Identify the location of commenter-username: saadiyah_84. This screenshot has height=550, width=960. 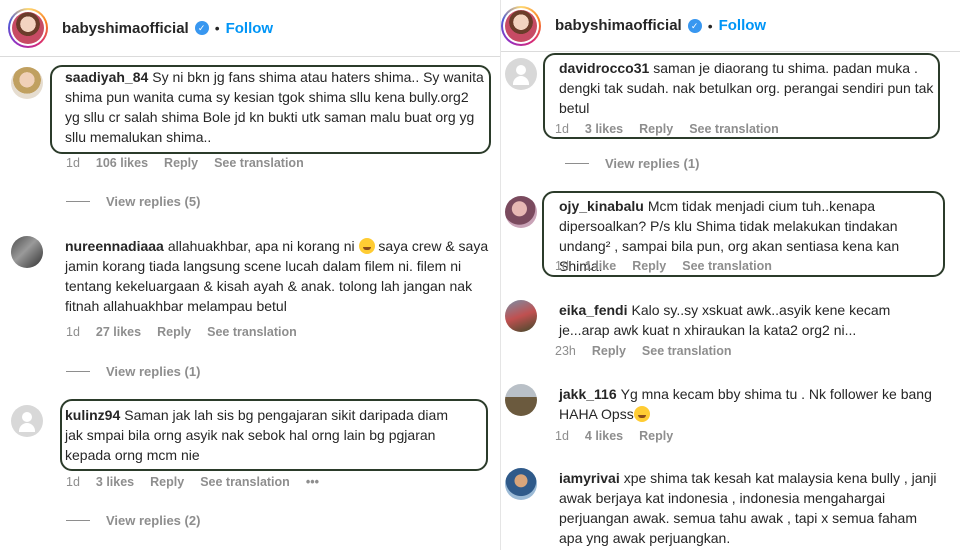
(106, 77).